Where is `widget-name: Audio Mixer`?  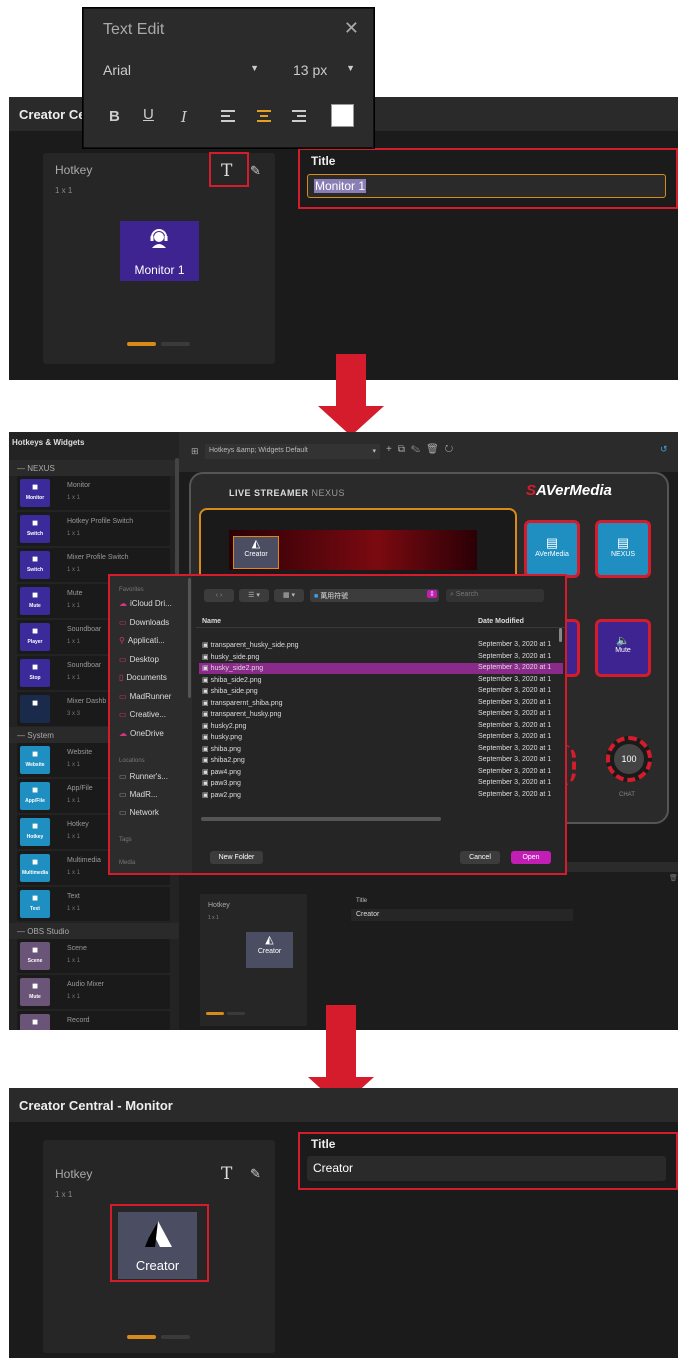 widget-name: Audio Mixer is located at coordinates (85, 984).